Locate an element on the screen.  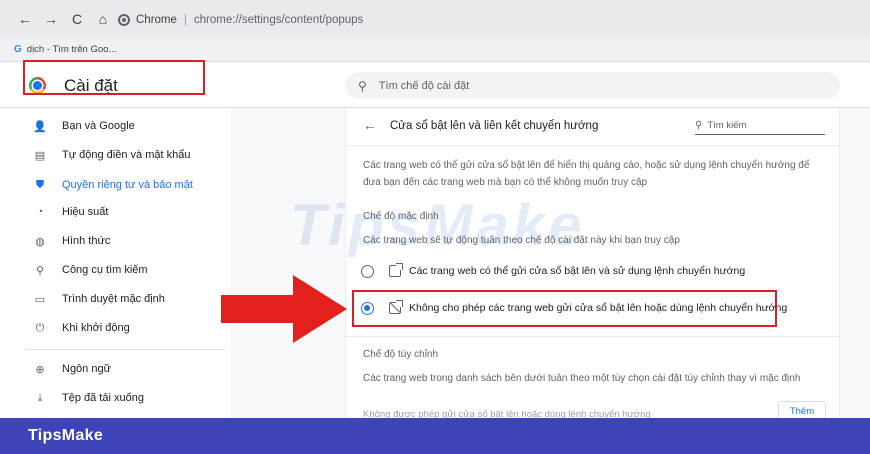
inpage-search-placeholder: Tìm kiếm is located at coordinates (727, 125).